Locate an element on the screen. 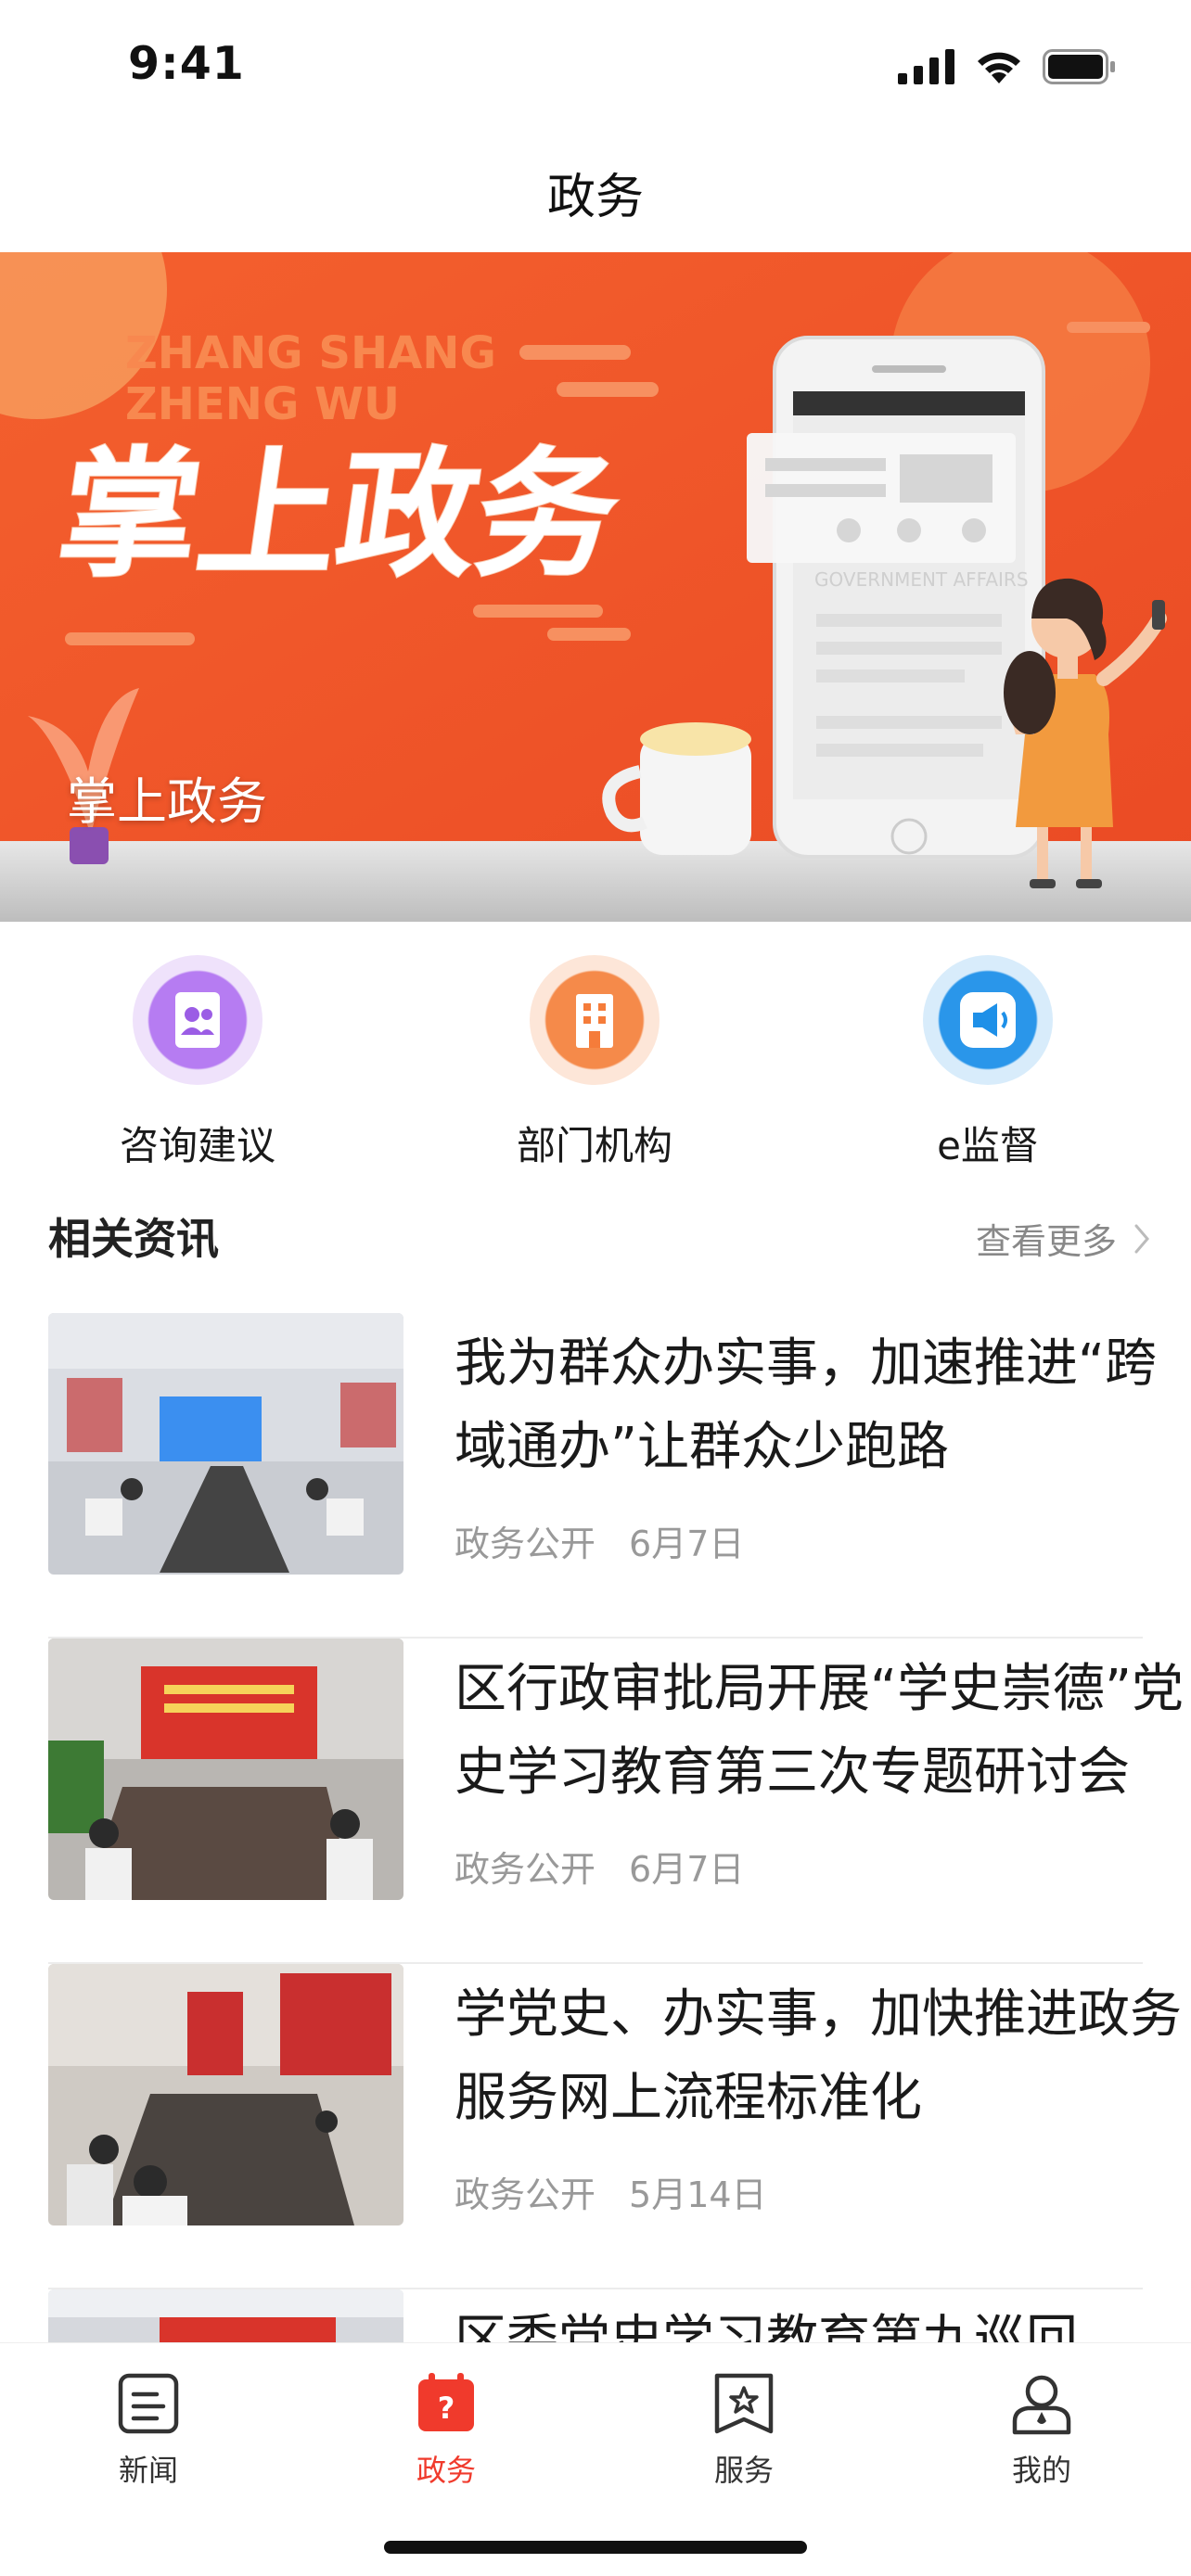 The height and width of the screenshot is (2576, 1191). banner-caption: 掌上政务 is located at coordinates (167, 802).